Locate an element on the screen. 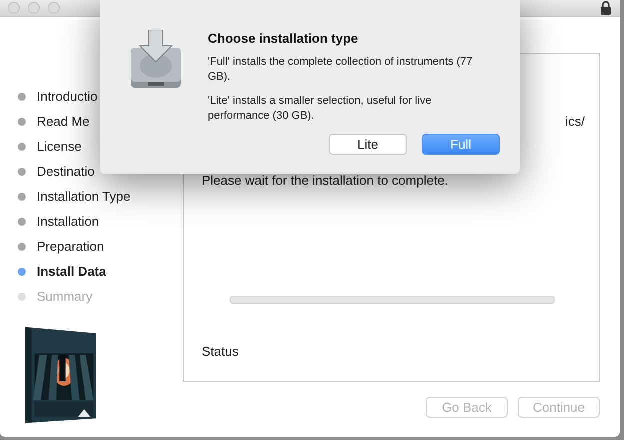 The image size is (624, 440). step-label: License is located at coordinates (59, 146).